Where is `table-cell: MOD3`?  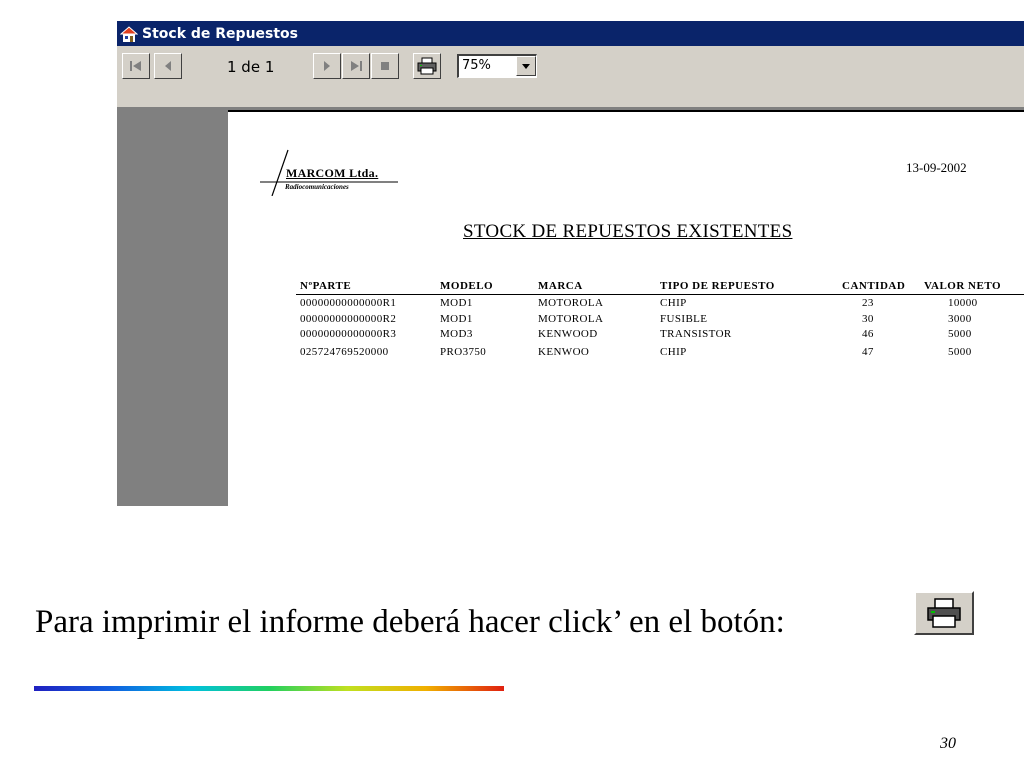 table-cell: MOD3 is located at coordinates (456, 334).